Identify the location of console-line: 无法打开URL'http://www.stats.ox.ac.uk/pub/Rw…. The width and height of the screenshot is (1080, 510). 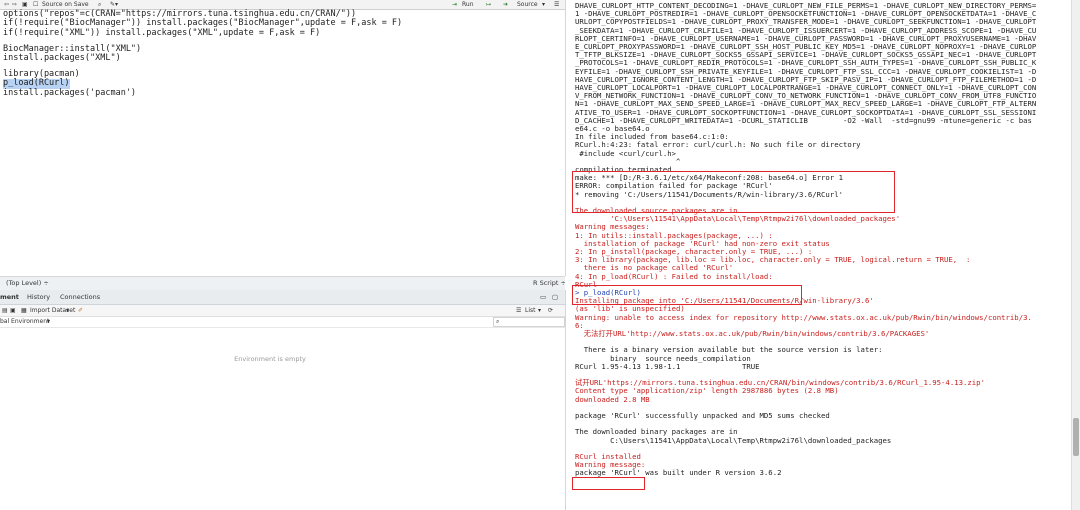
(752, 333).